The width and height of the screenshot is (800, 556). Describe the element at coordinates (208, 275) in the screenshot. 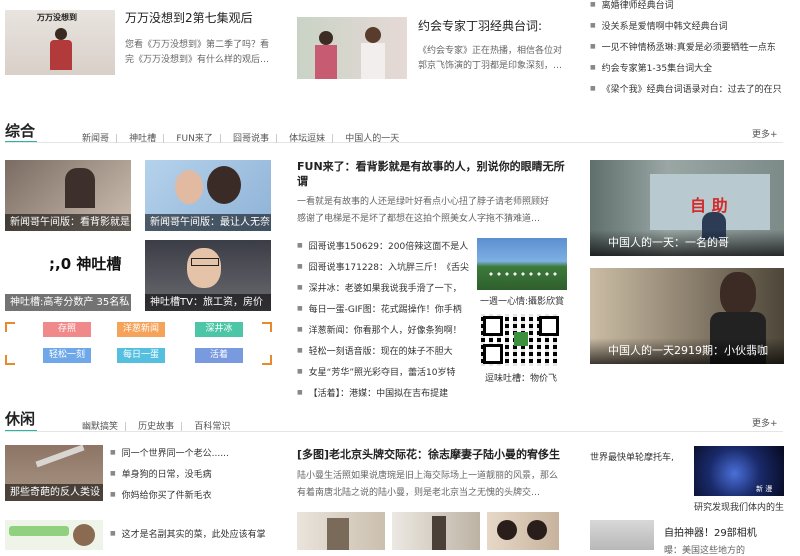

I see `zonghe-thumb-4: 神吐槽TV：旅工资，房价` at that location.